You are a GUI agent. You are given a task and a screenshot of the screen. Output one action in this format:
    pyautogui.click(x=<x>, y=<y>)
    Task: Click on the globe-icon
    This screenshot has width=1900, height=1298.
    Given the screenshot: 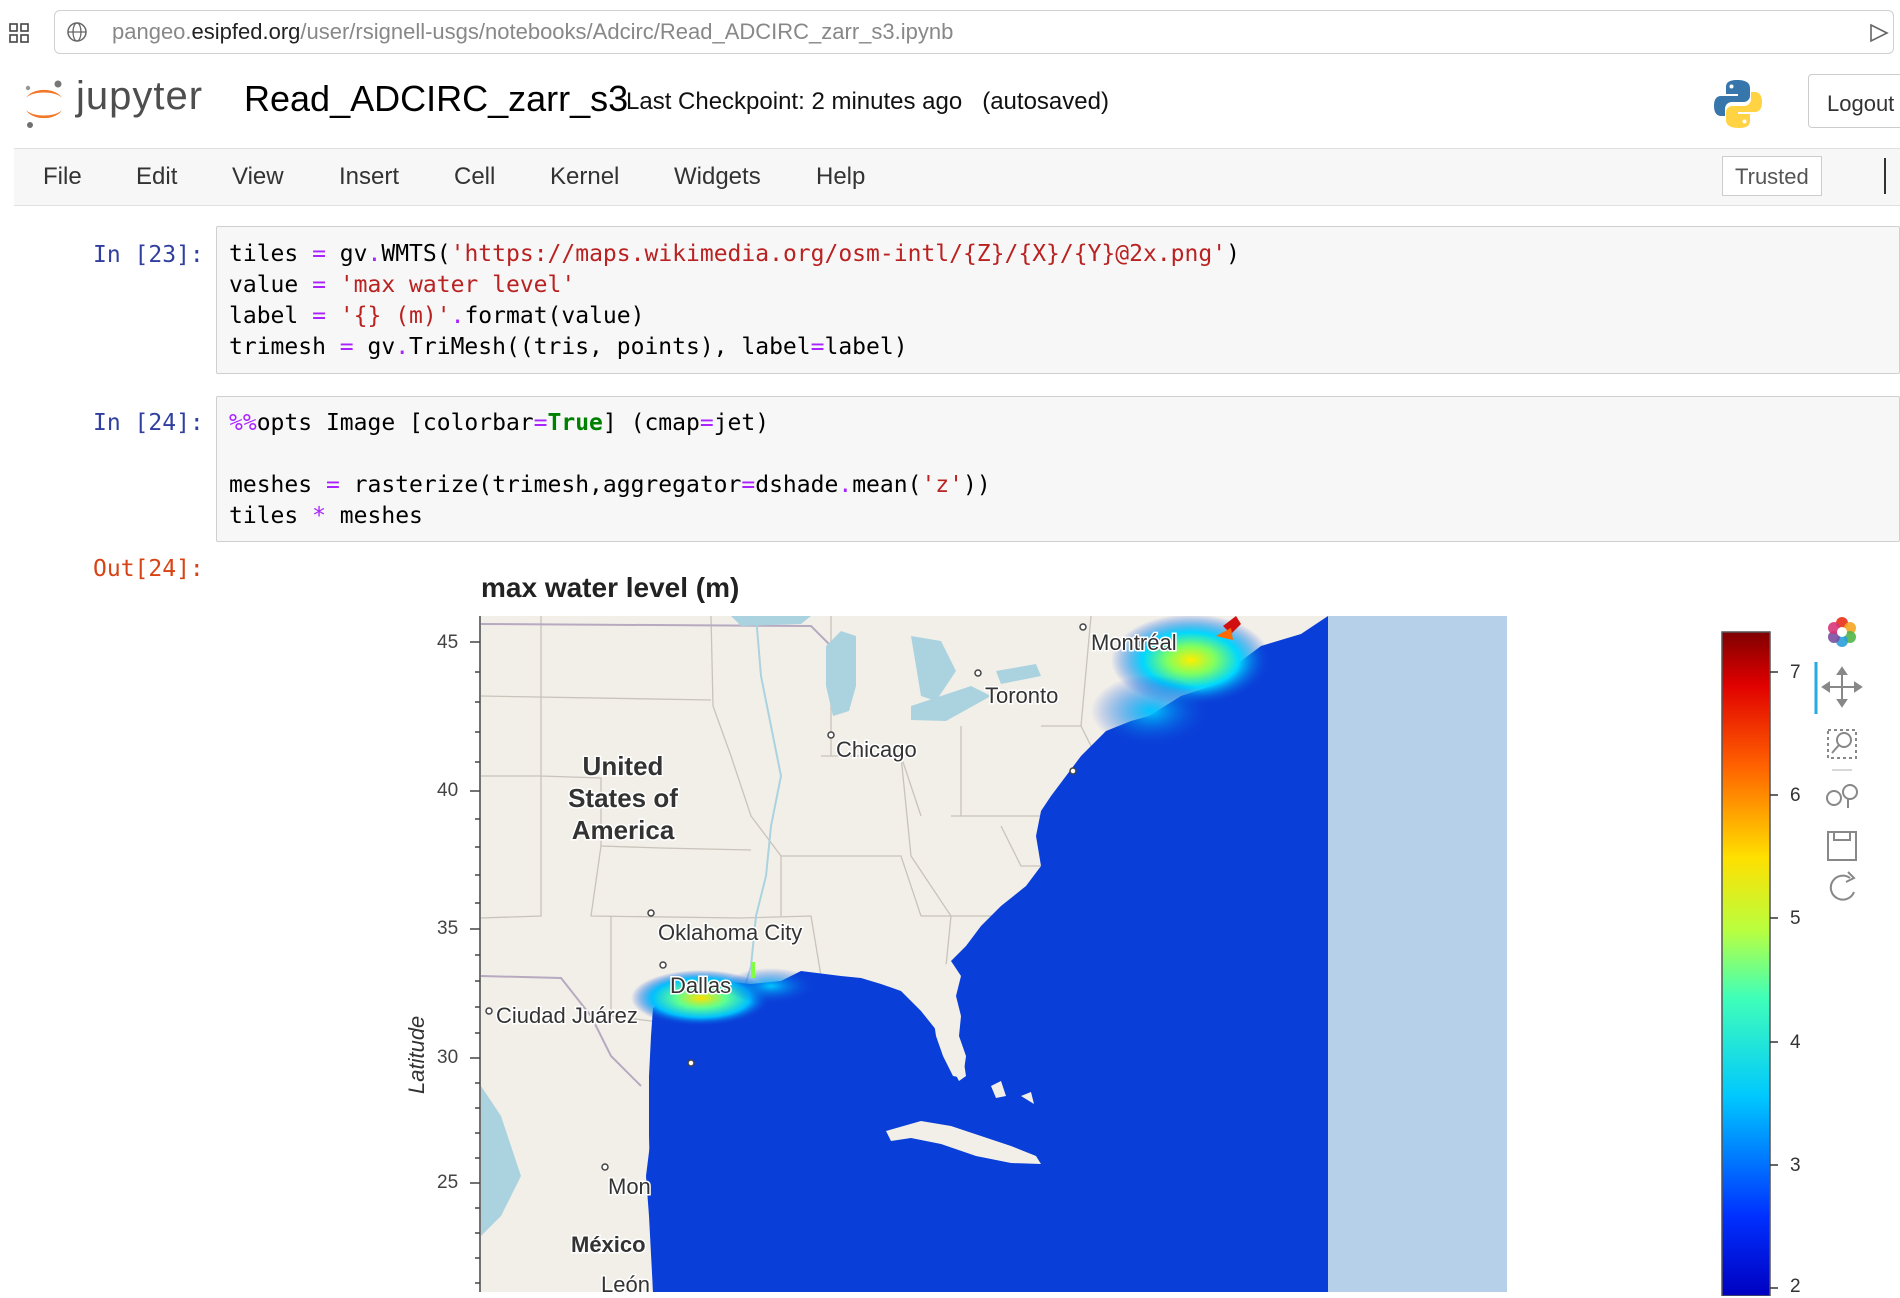 What is the action you would take?
    pyautogui.click(x=77, y=32)
    